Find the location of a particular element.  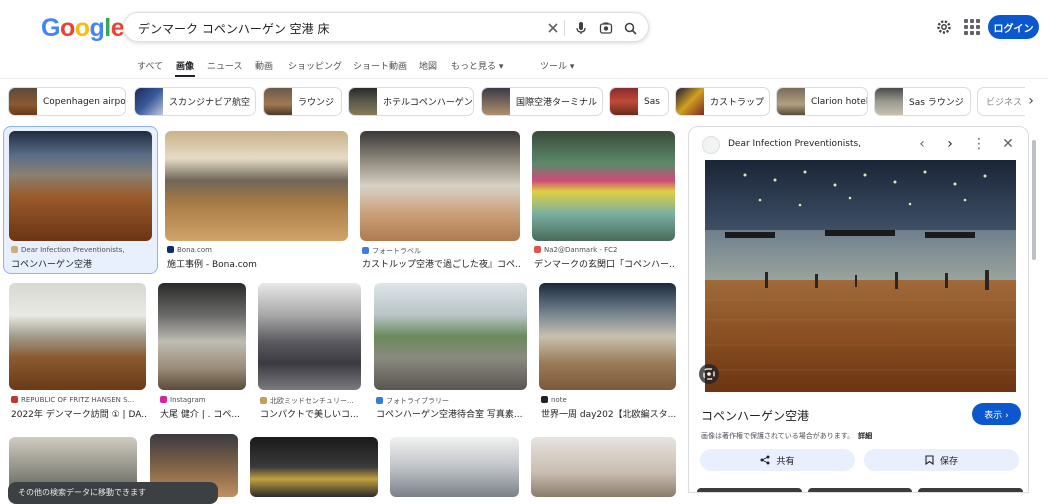

result-caption: コペンハーゲン空港 is located at coordinates (81, 263).